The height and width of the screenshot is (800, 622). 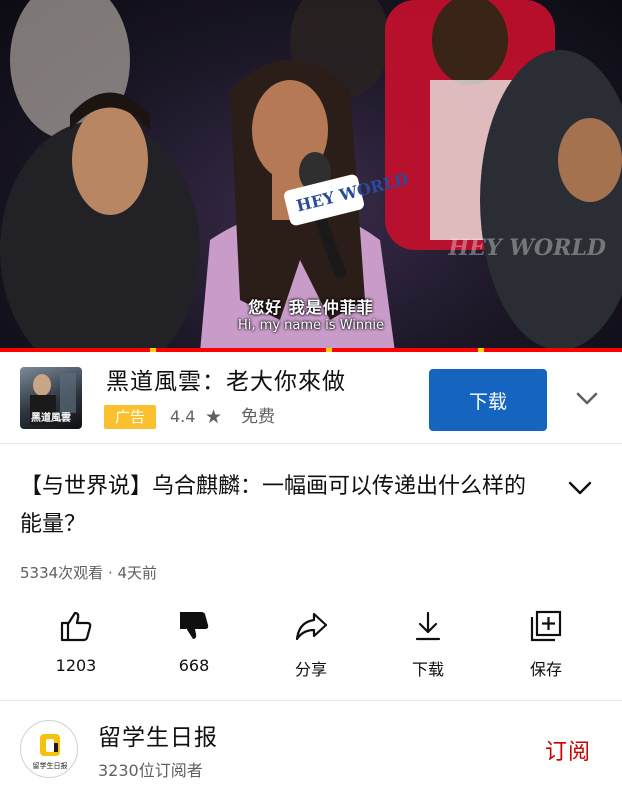 What do you see at coordinates (527, 248) in the screenshot?
I see `channel-watermark: HEY WORLD` at bounding box center [527, 248].